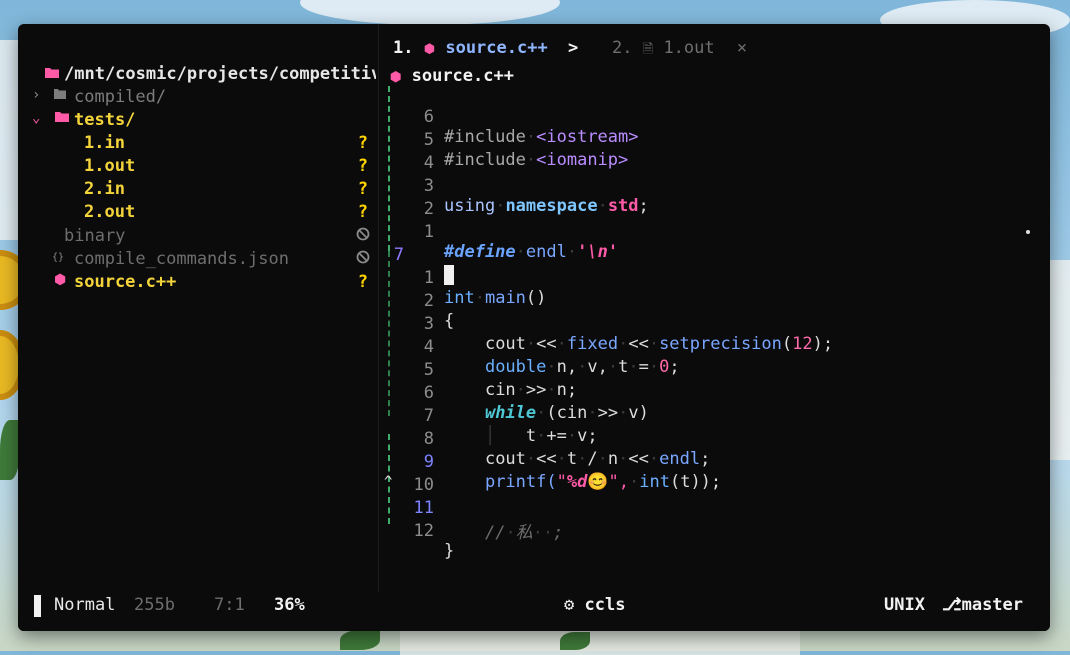 Image resolution: width=1070 pixels, height=655 pixels. Describe the element at coordinates (714, 301) in the screenshot. I see `code-line: 2 {` at that location.